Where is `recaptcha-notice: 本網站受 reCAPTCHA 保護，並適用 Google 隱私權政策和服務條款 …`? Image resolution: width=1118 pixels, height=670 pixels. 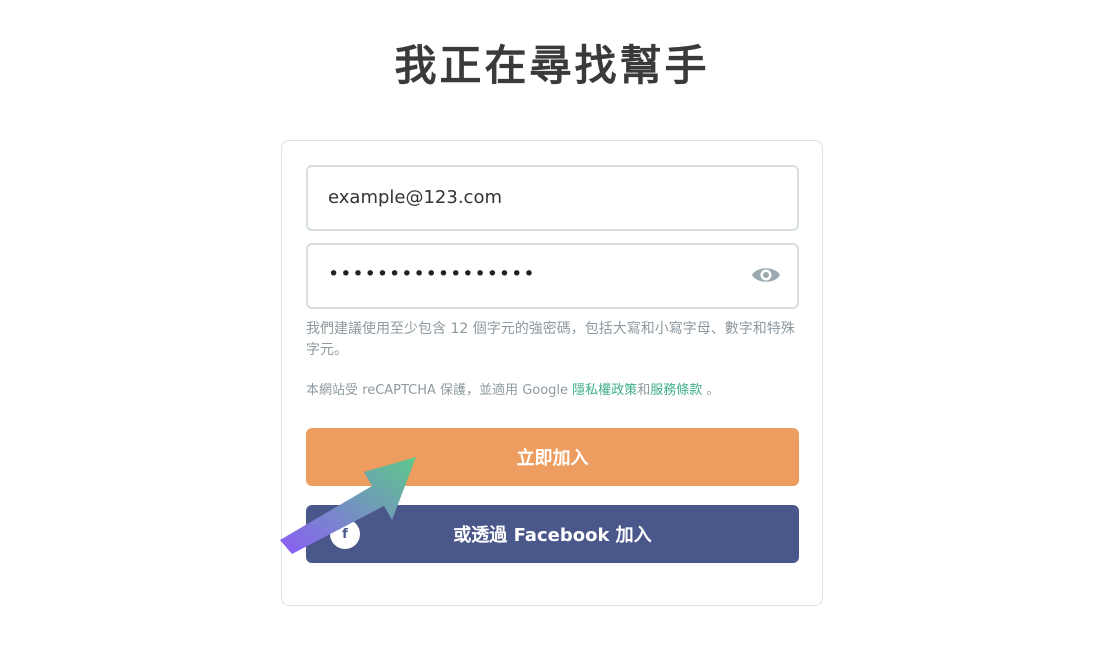 recaptcha-notice: 本網站受 reCAPTCHA 保護，並適用 Google 隱私權政策和服務條款 … is located at coordinates (552, 388).